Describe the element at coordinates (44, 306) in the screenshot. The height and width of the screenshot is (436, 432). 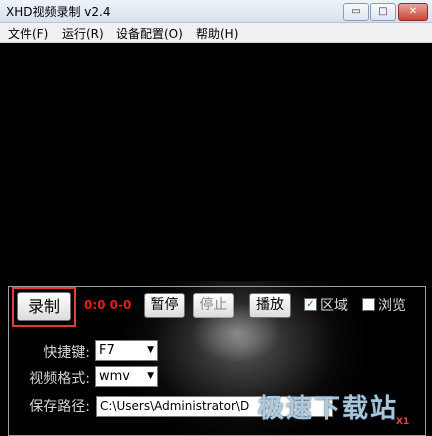
I see `record-button: 录制` at that location.